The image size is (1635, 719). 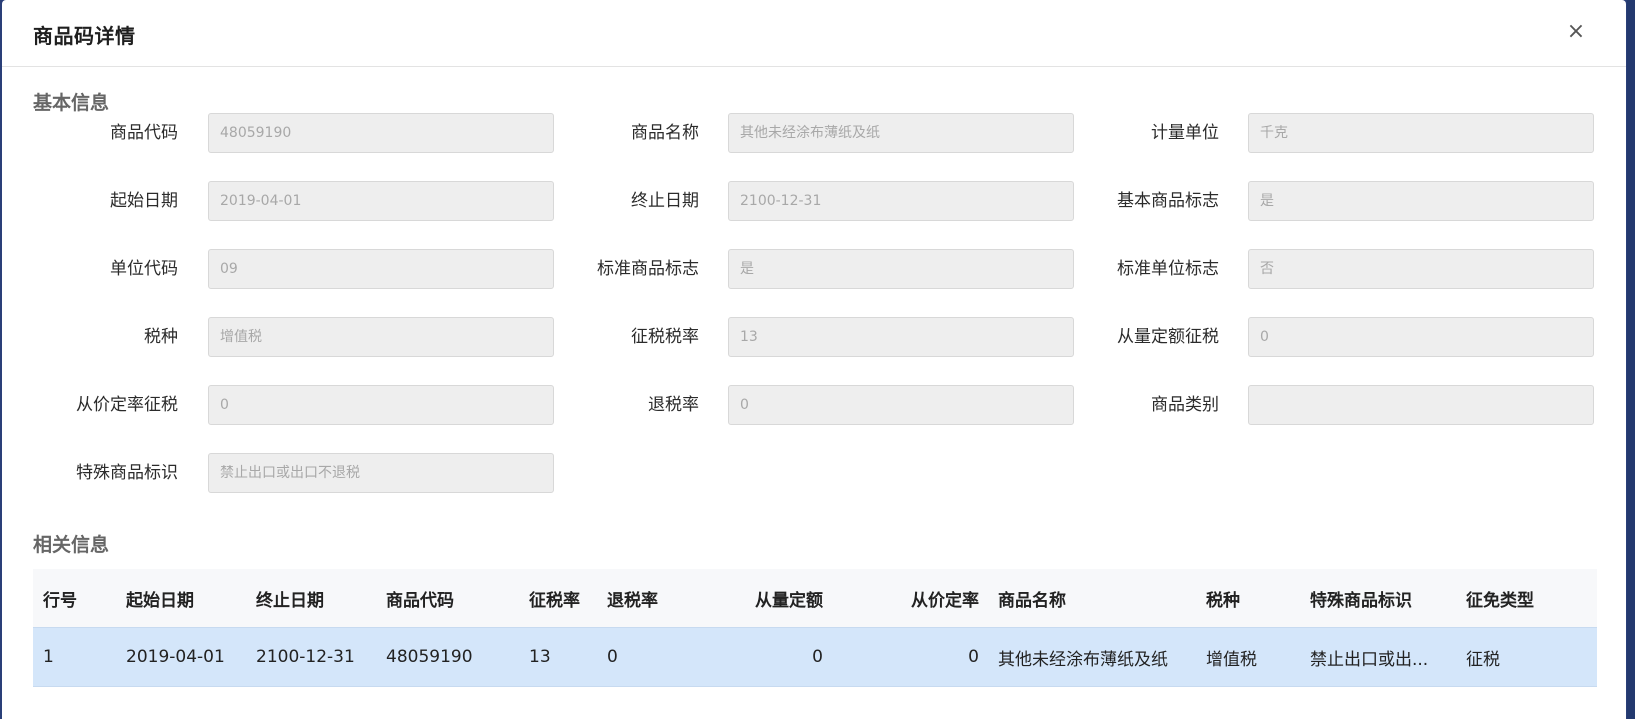 What do you see at coordinates (316, 598) in the screenshot?
I see `column-header-end-date: 终止日期` at bounding box center [316, 598].